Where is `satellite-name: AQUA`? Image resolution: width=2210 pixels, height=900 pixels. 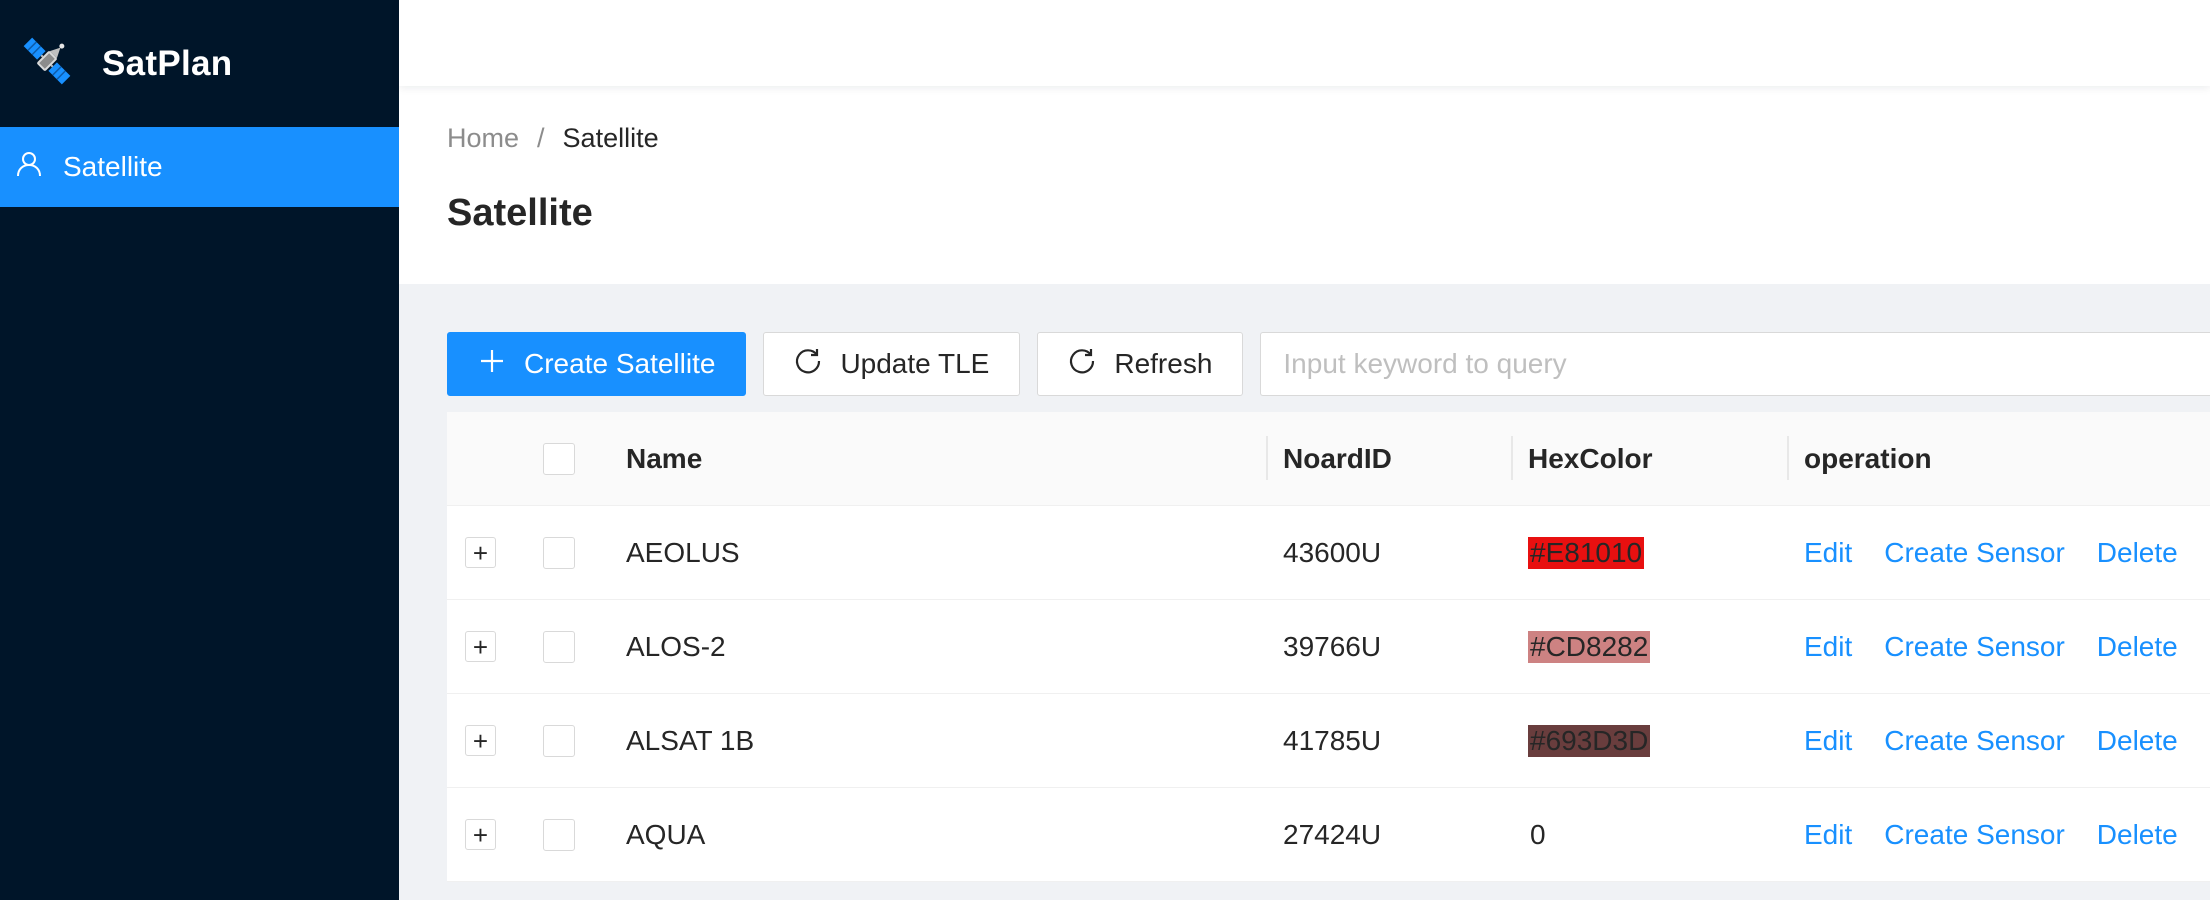
satellite-name: AQUA is located at coordinates (666, 834).